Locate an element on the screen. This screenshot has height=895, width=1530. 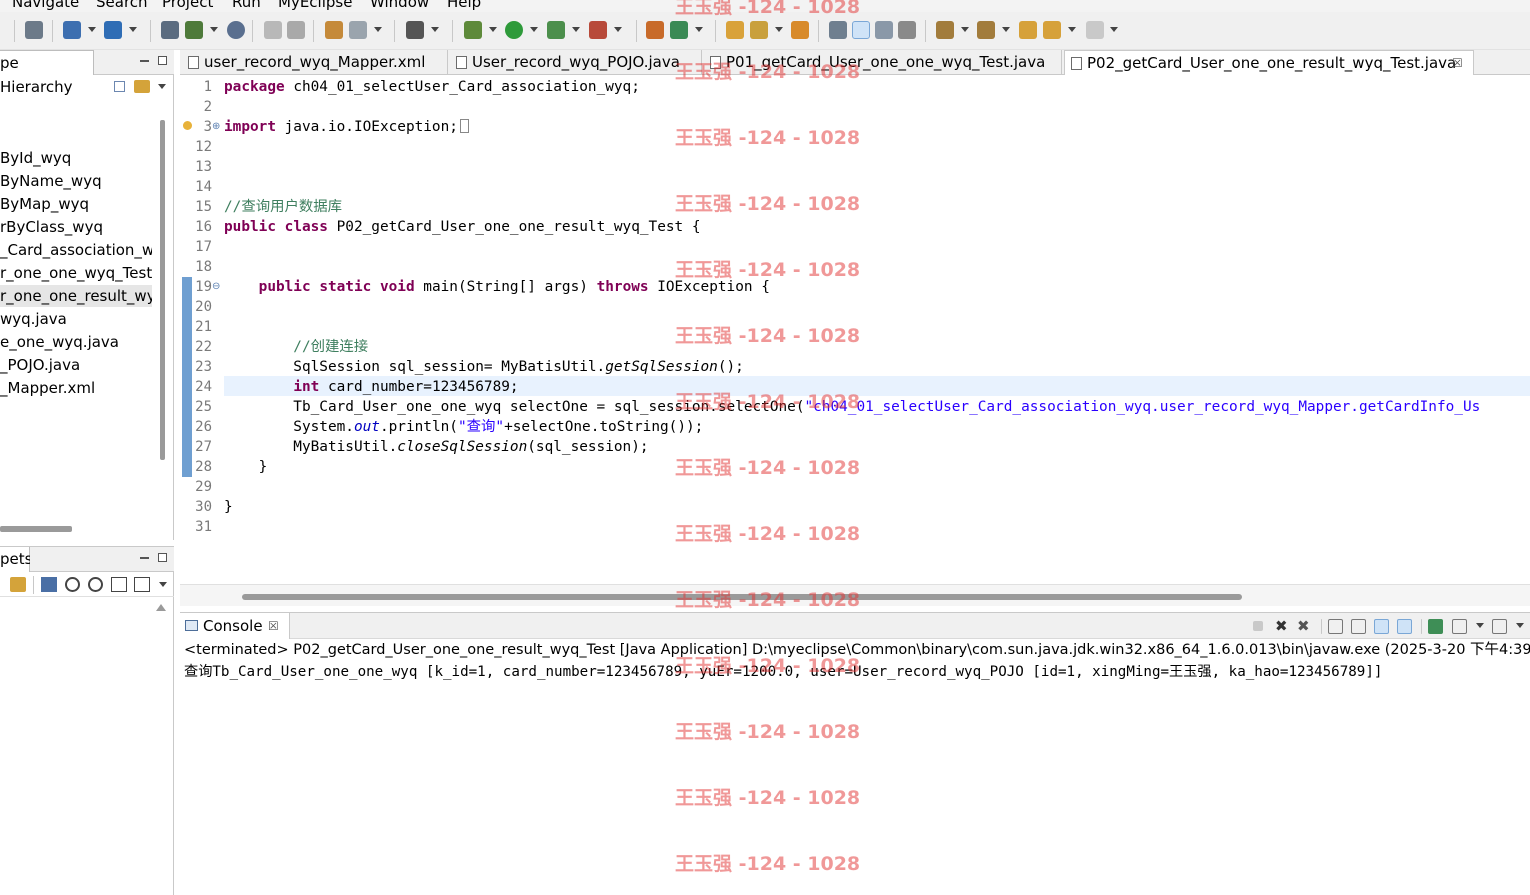
menu-project: Project is located at coordinates (187, 5).